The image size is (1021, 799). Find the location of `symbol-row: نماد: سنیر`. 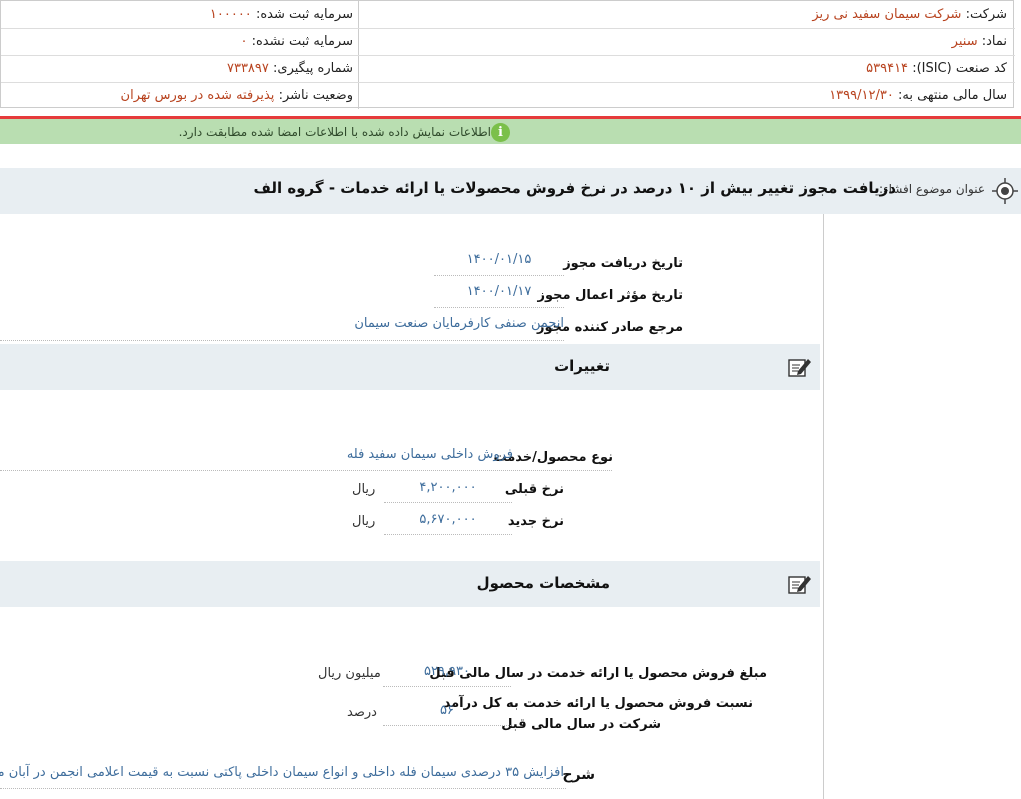

symbol-row: نماد: سنیر is located at coordinates (979, 41).